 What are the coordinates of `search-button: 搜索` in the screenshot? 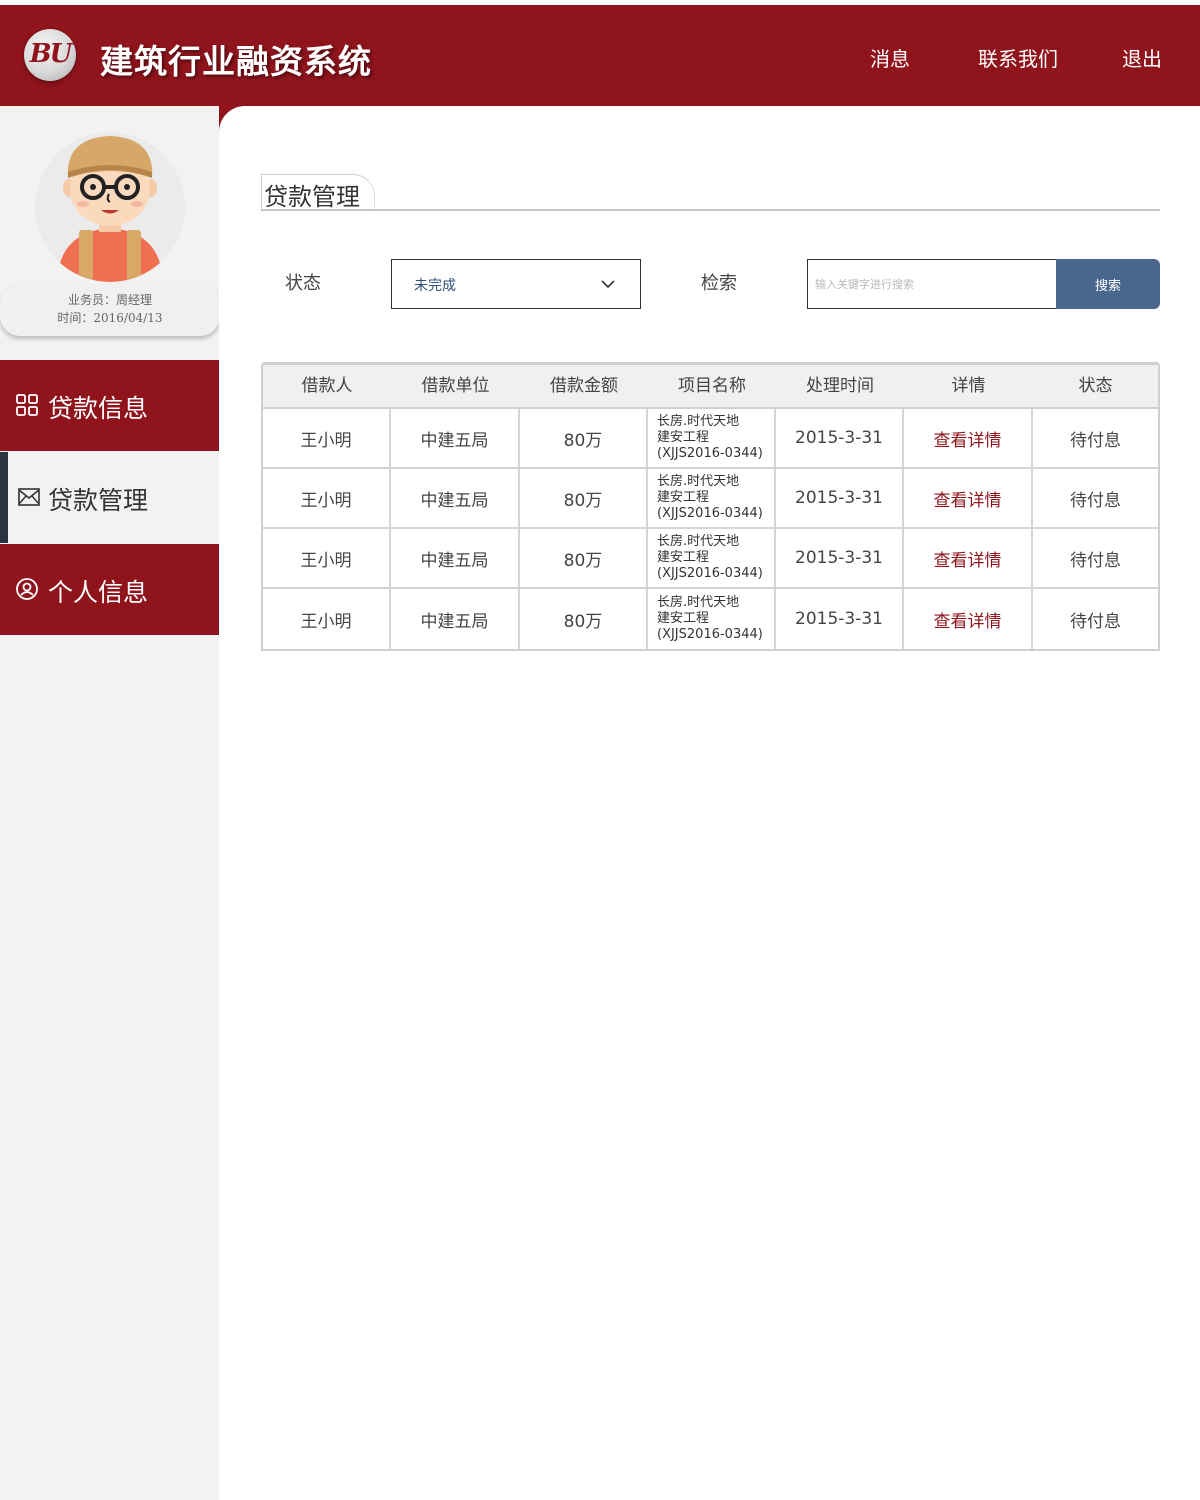 It's located at (1108, 284).